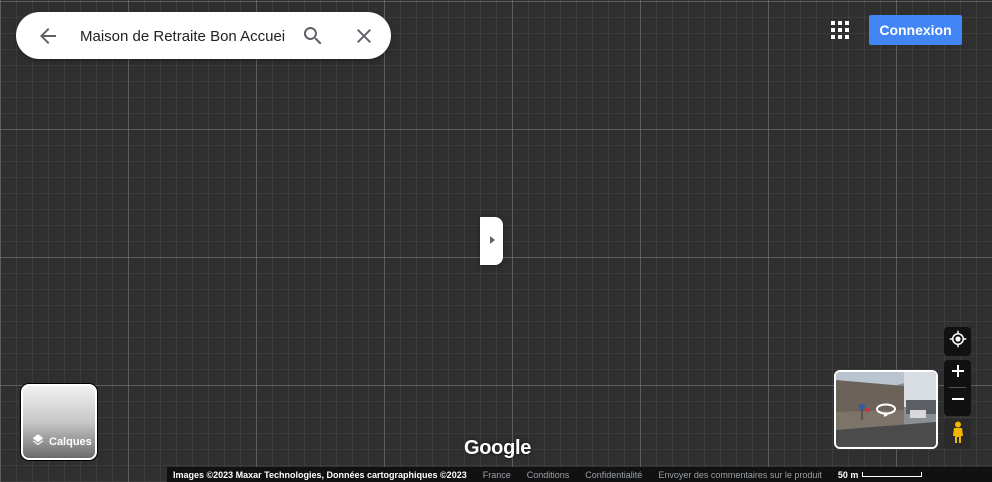 This screenshot has width=992, height=482. I want to click on layers-label: Calques, so click(70, 441).